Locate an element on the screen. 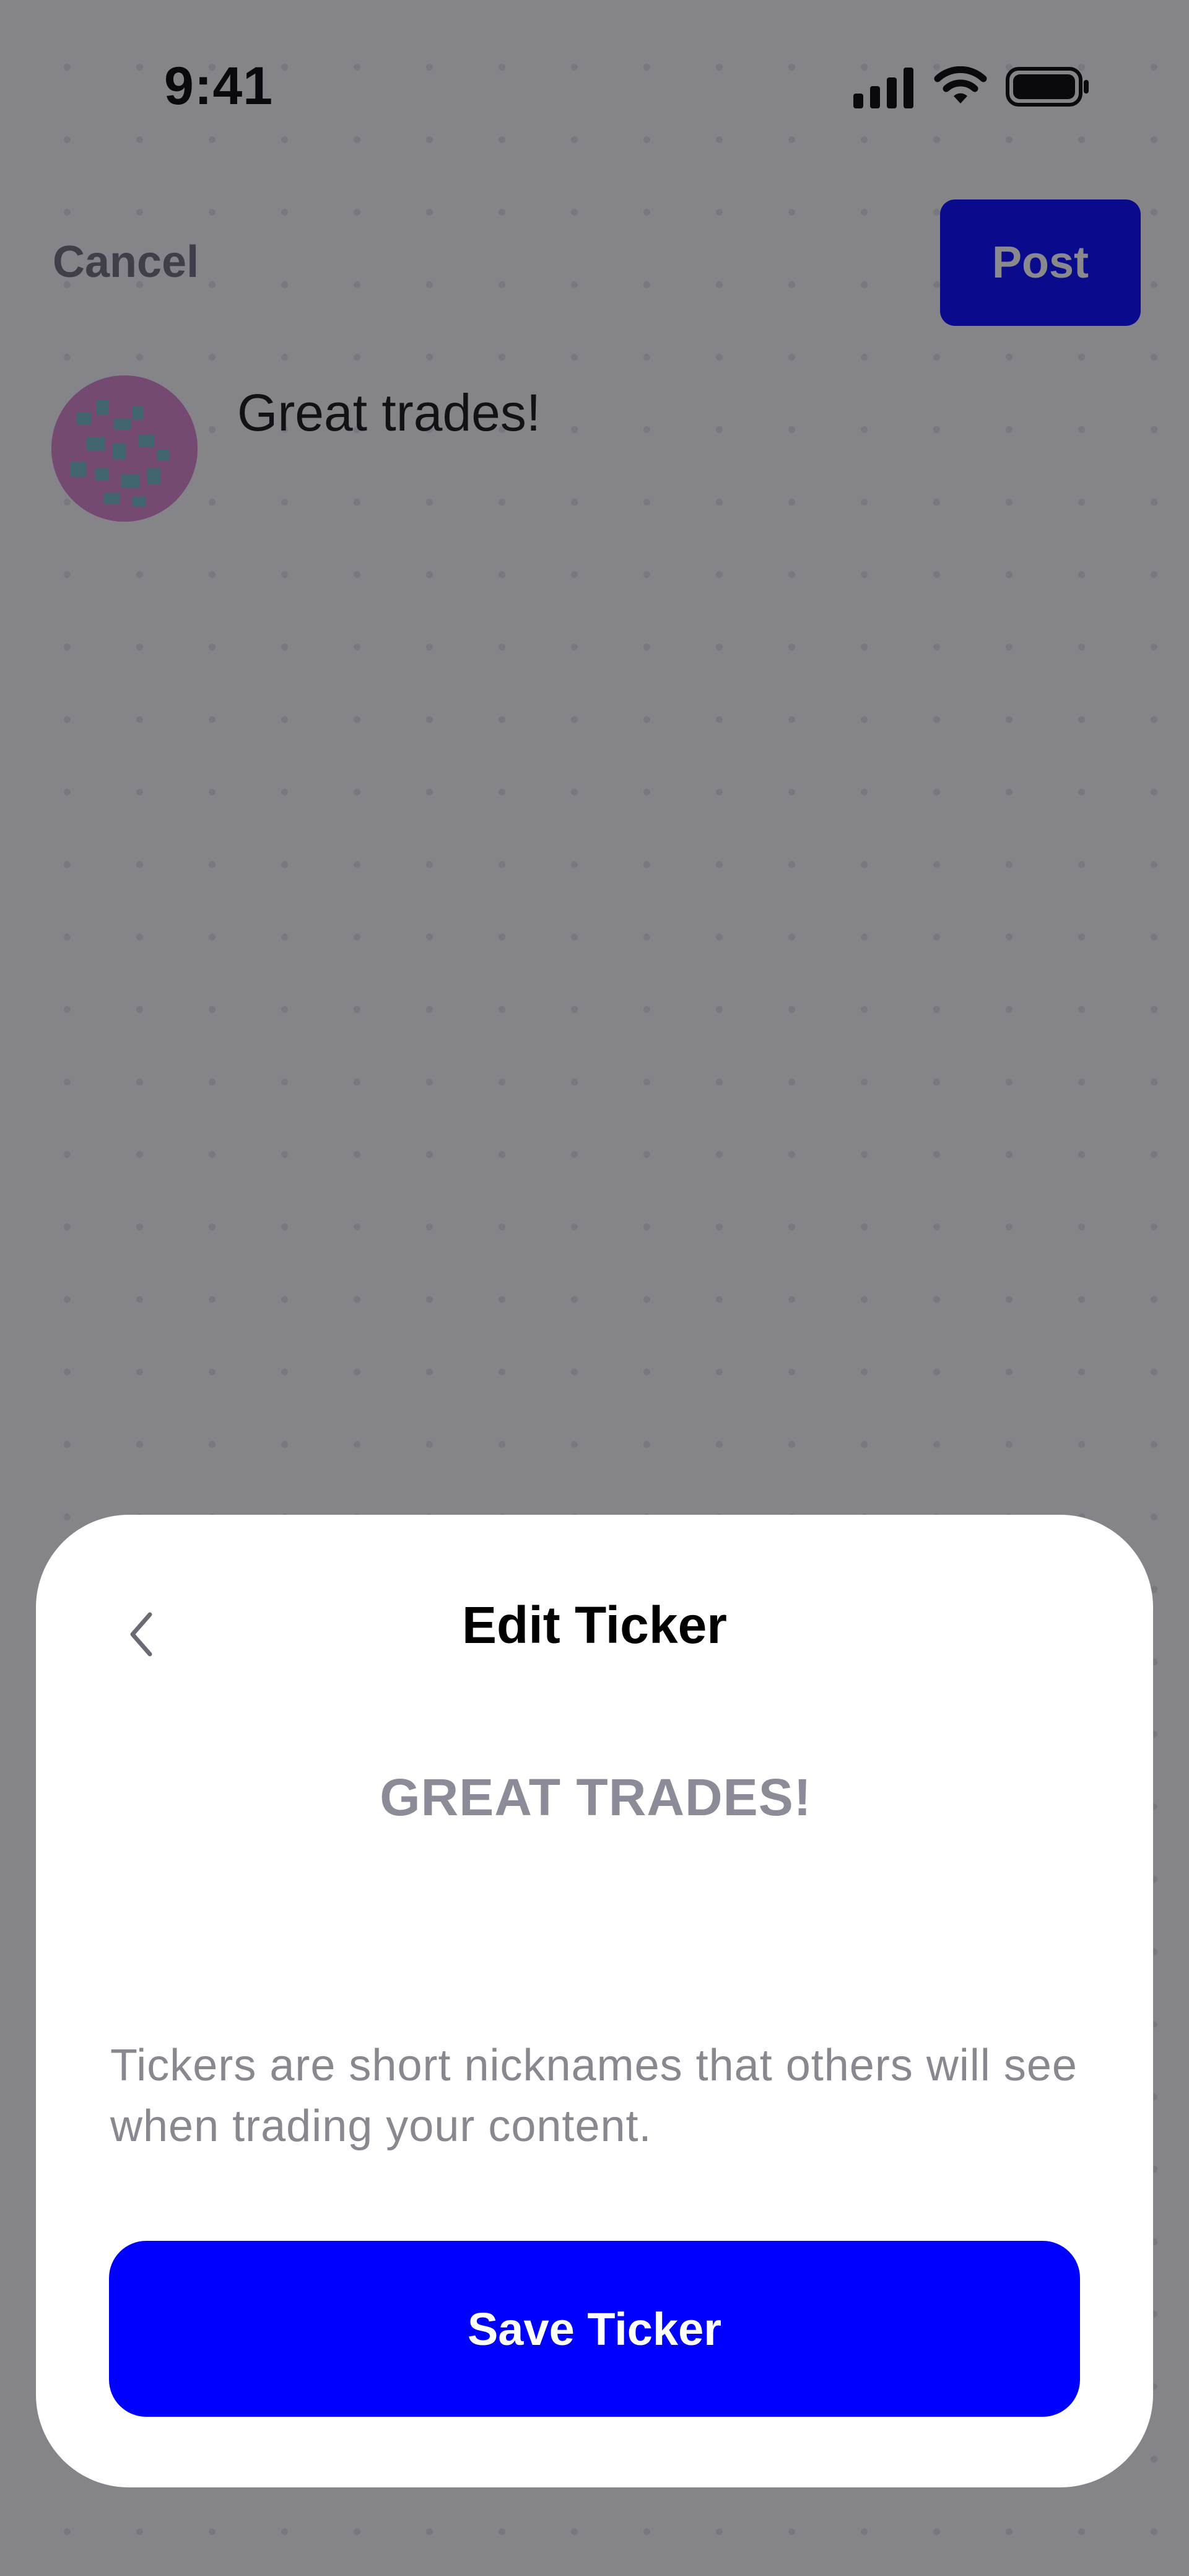 This screenshot has height=2576, width=1189. save-ticker-button: Save Ticker is located at coordinates (594, 2329).